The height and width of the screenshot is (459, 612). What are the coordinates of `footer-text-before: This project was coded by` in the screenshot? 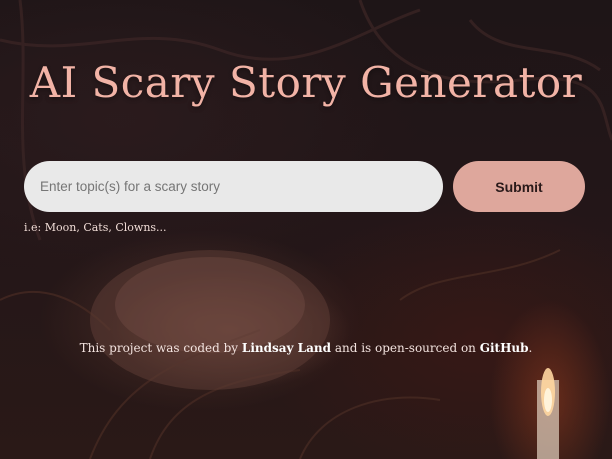 It's located at (160, 348).